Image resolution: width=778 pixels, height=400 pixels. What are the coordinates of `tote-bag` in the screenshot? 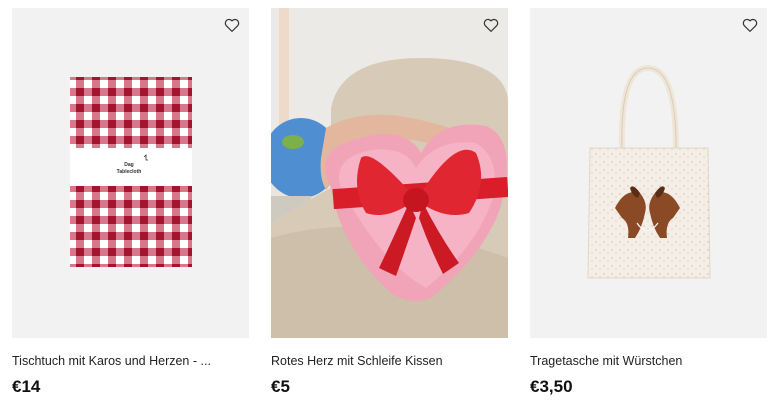 It's located at (649, 213).